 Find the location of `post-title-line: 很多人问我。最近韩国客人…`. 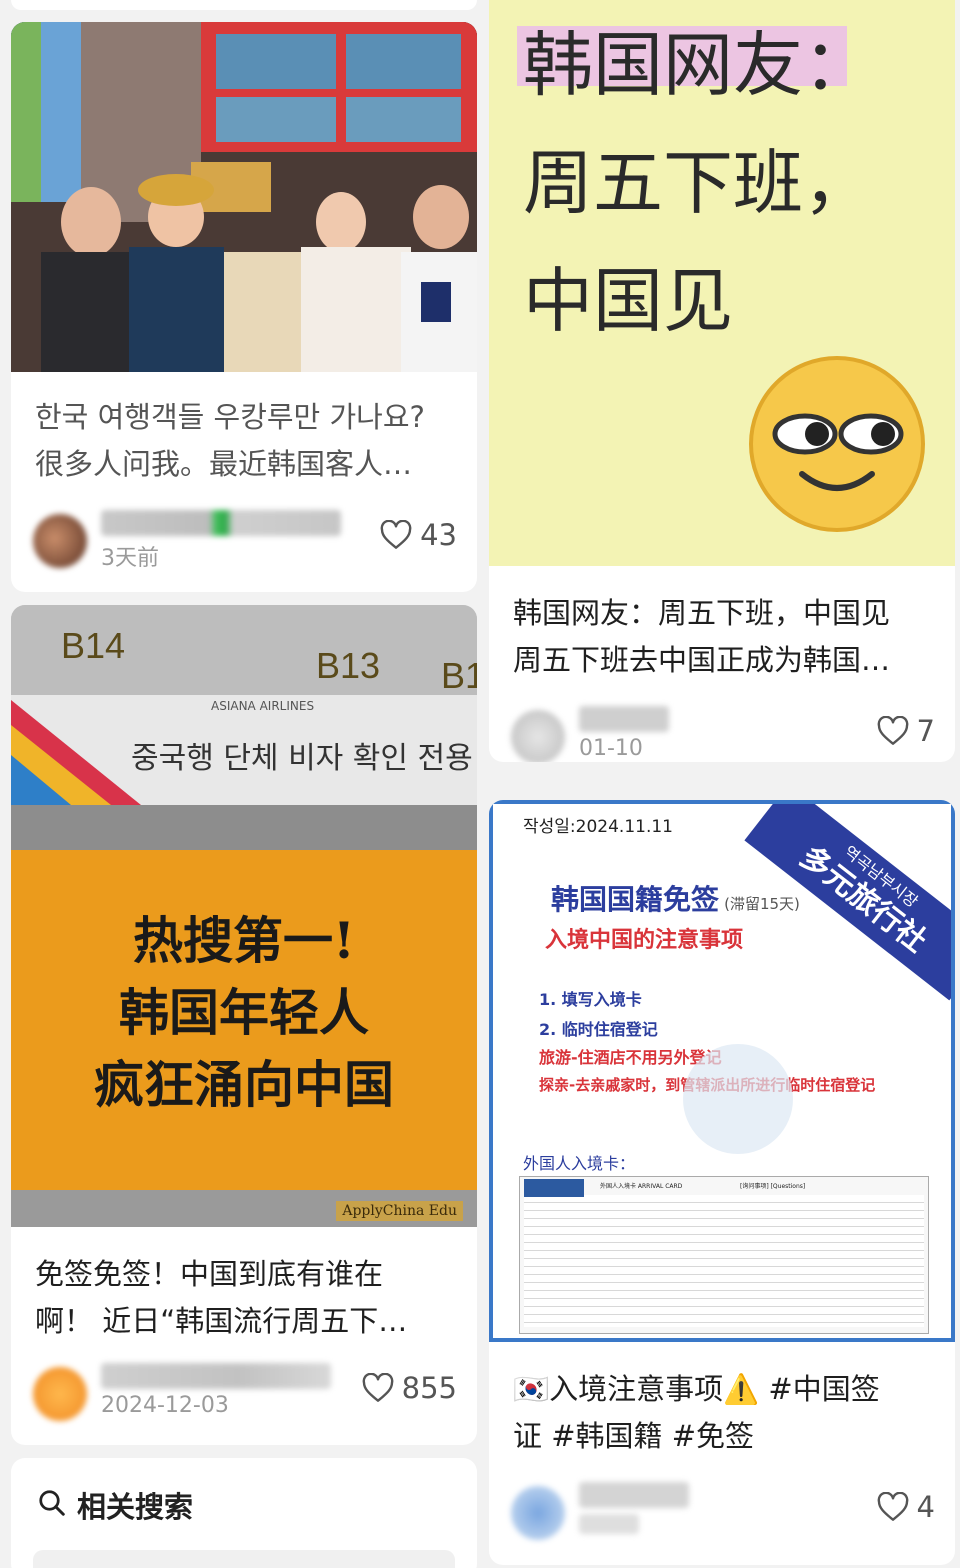

post-title-line: 很多人问我。最近韩国客人… is located at coordinates (224, 464).